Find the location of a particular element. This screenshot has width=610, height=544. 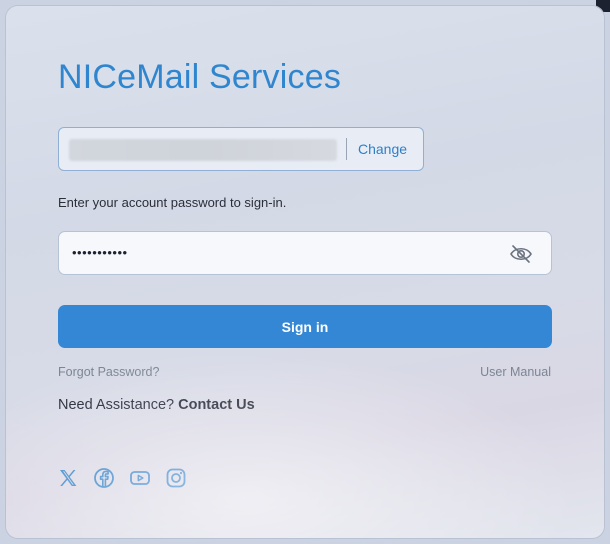

forgot-password-link: Forgot Password? is located at coordinates (108, 372).